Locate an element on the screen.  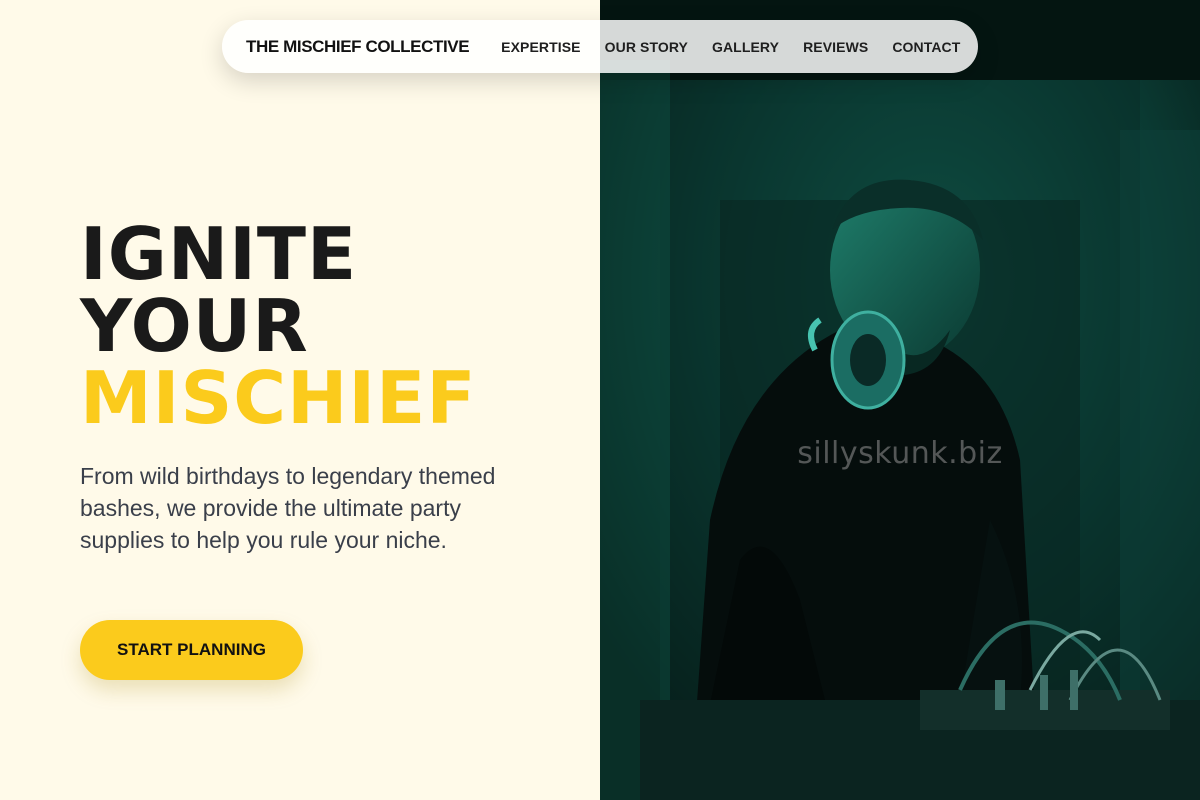
headline-line-2: YOUR is located at coordinates (194, 326).